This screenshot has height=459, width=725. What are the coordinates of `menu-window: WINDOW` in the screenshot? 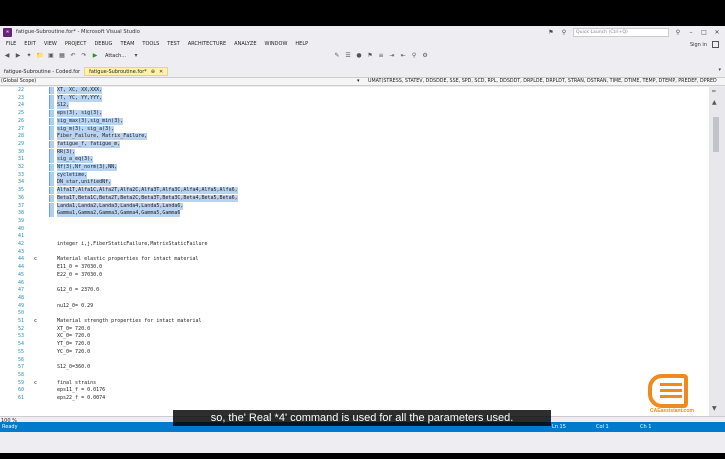 It's located at (276, 44).